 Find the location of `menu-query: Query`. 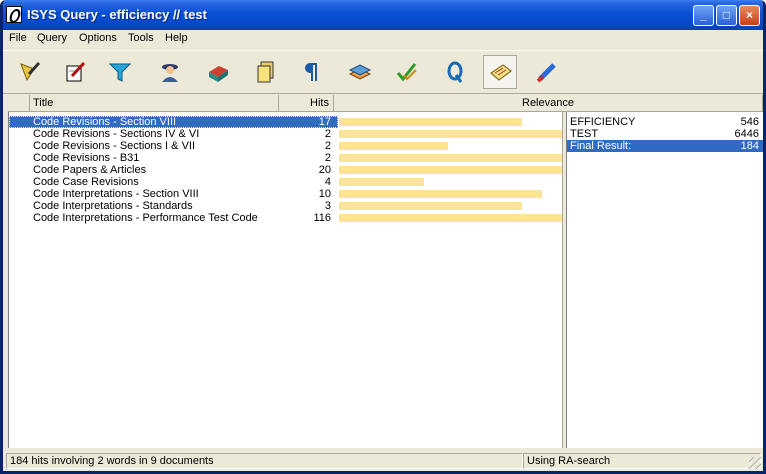

menu-query: Query is located at coordinates (52, 38).